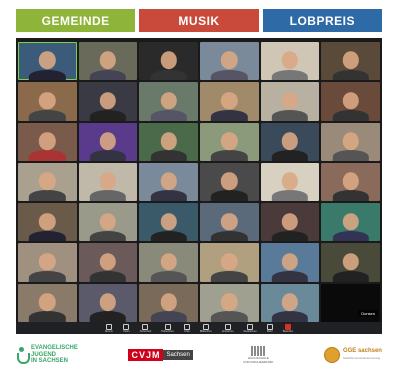 The image size is (398, 371). Describe the element at coordinates (126, 328) in the screenshot. I see `toolbar-button-camera: Video` at that location.